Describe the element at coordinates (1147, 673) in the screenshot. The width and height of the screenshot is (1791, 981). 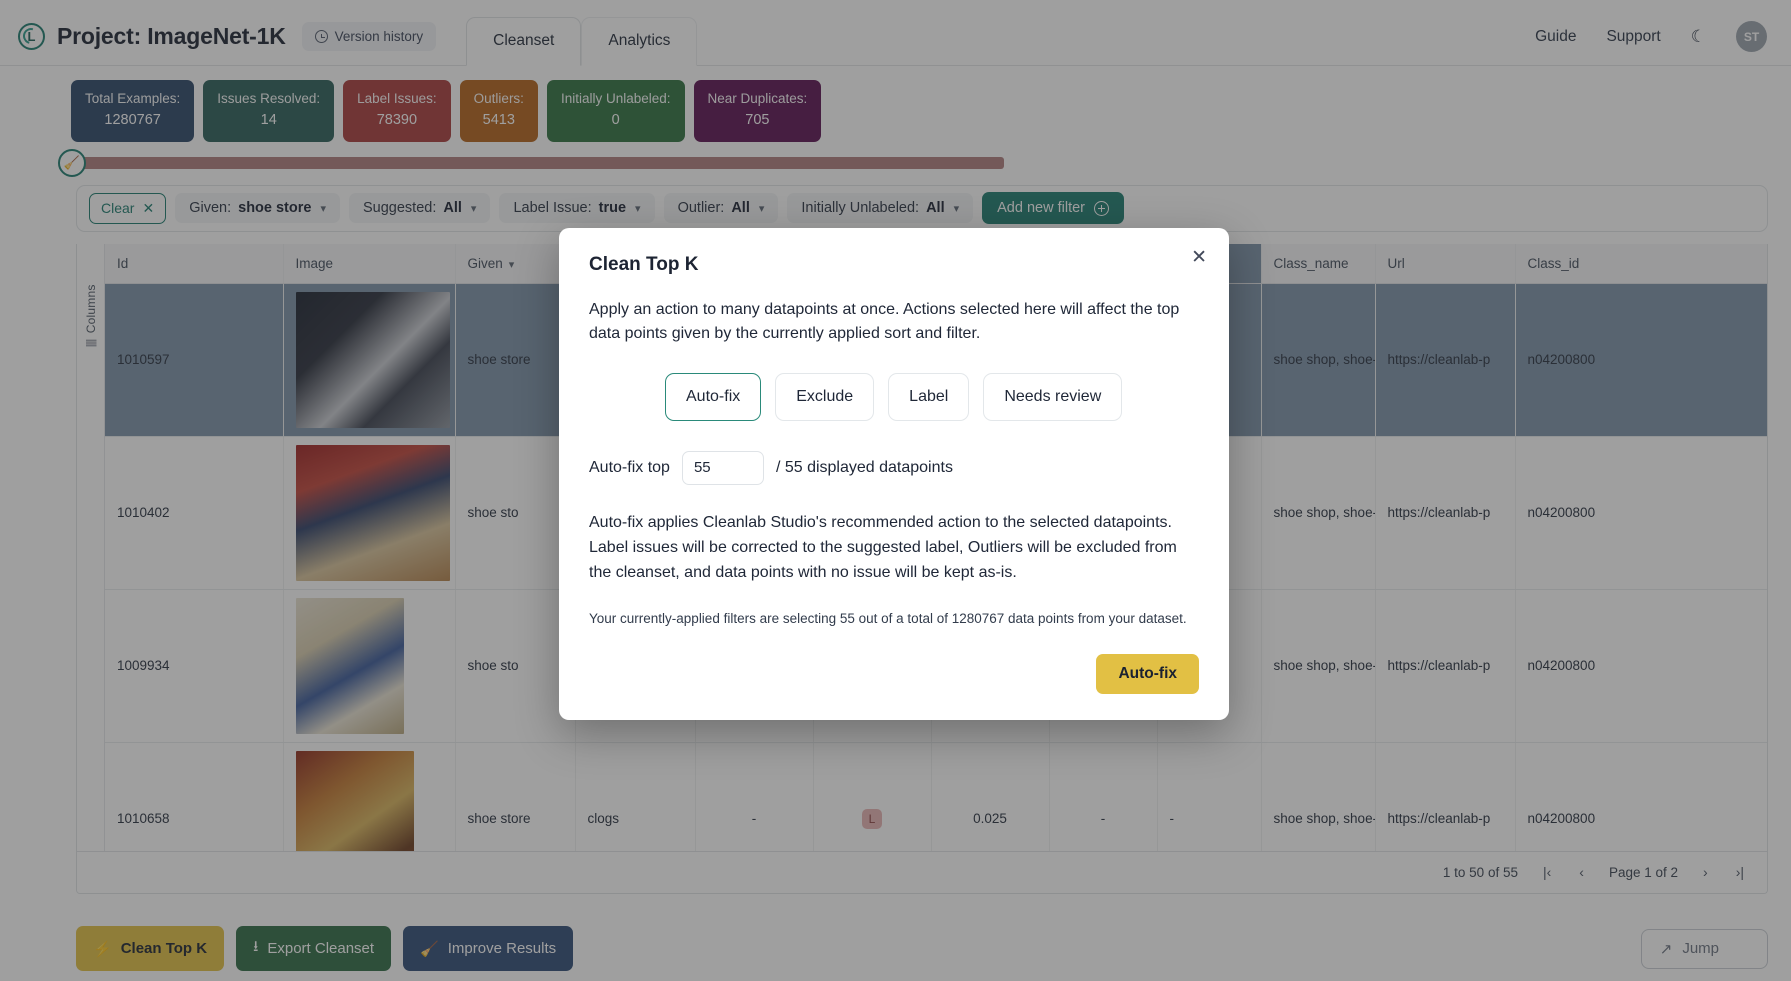
I see `auto-fix-confirm-button: Auto-fix` at that location.